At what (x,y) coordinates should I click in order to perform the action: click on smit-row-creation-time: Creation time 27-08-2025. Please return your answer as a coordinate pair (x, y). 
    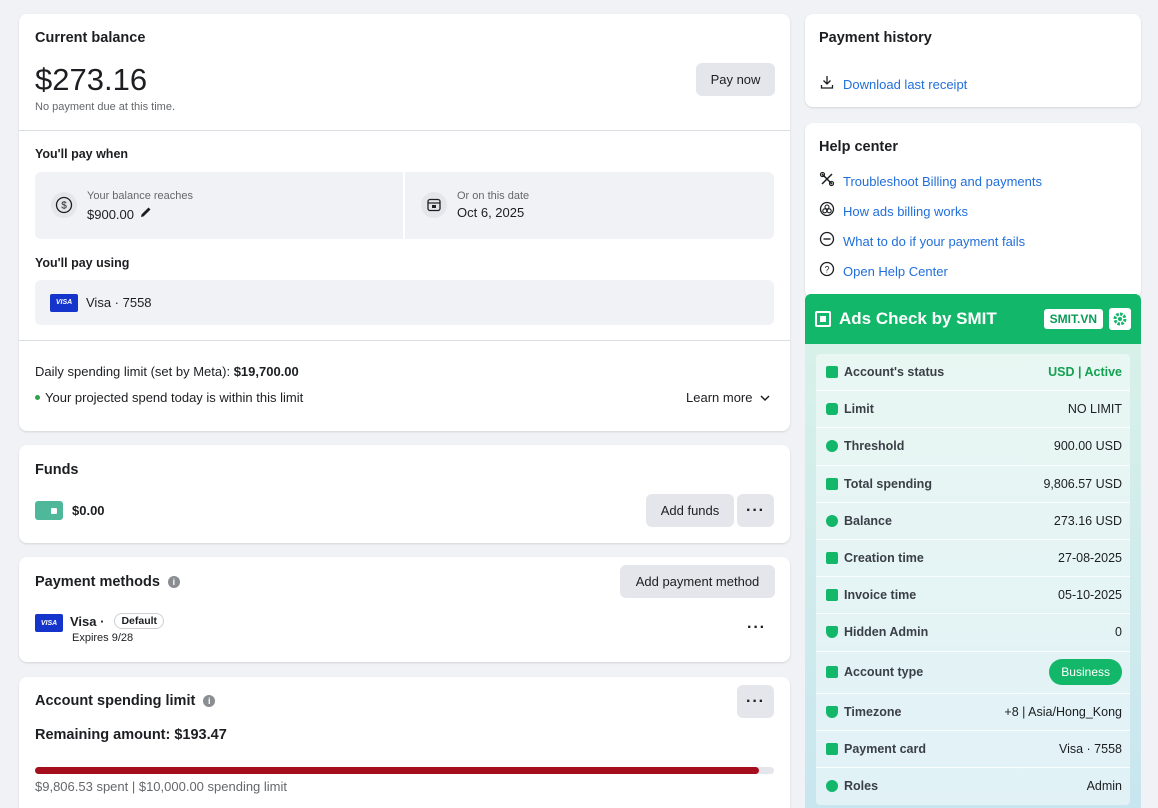
    Looking at the image, I should click on (973, 559).